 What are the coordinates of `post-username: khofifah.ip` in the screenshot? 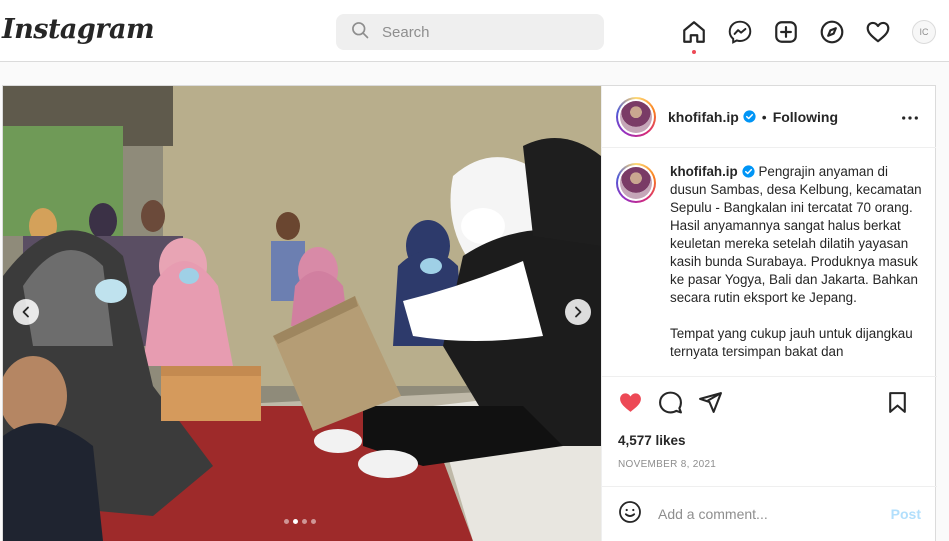 It's located at (703, 117).